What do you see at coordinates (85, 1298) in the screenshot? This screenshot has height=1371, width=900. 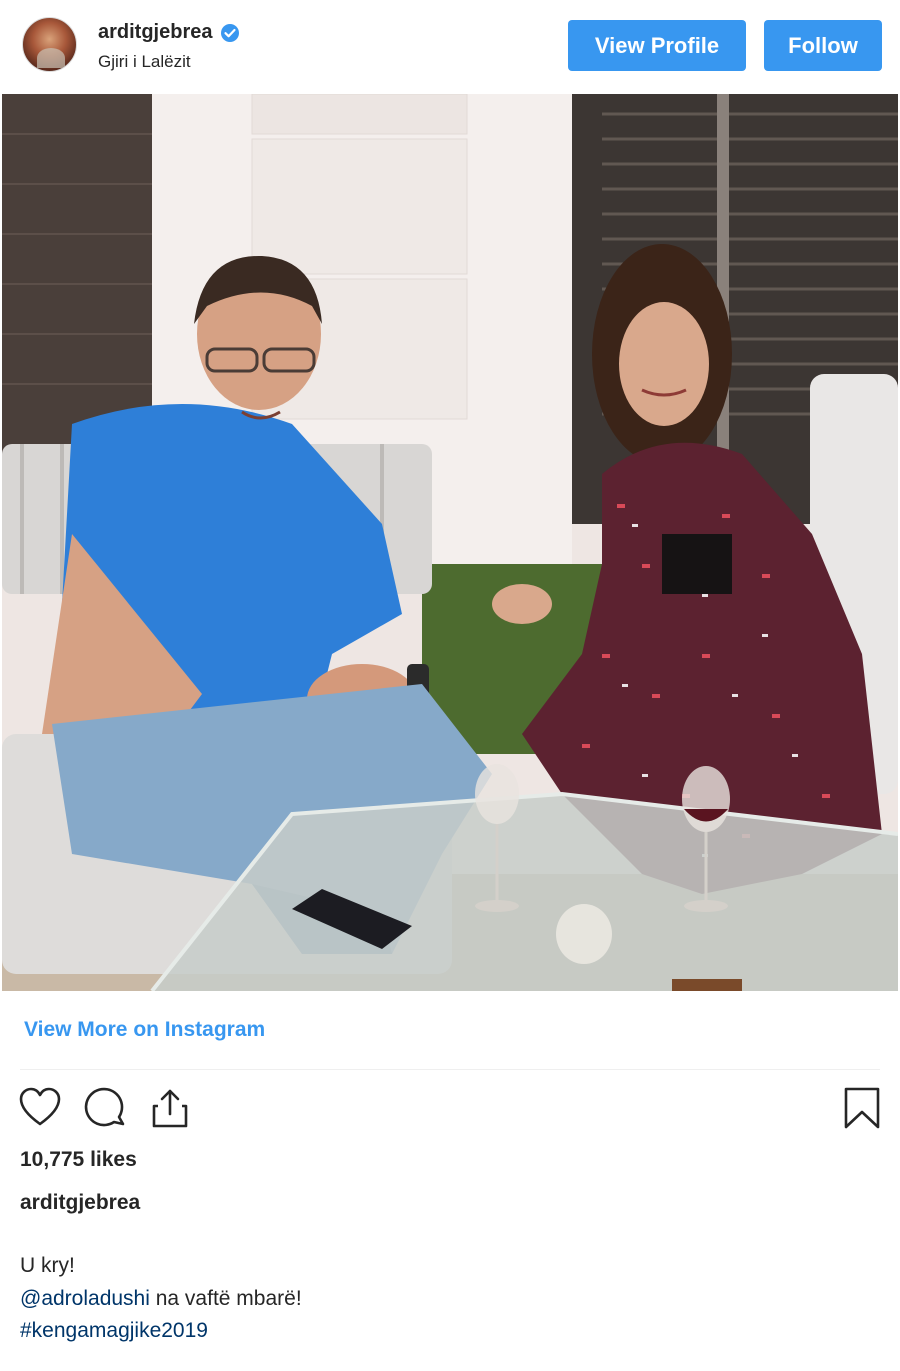 I see `mention-link: @adroladushi` at bounding box center [85, 1298].